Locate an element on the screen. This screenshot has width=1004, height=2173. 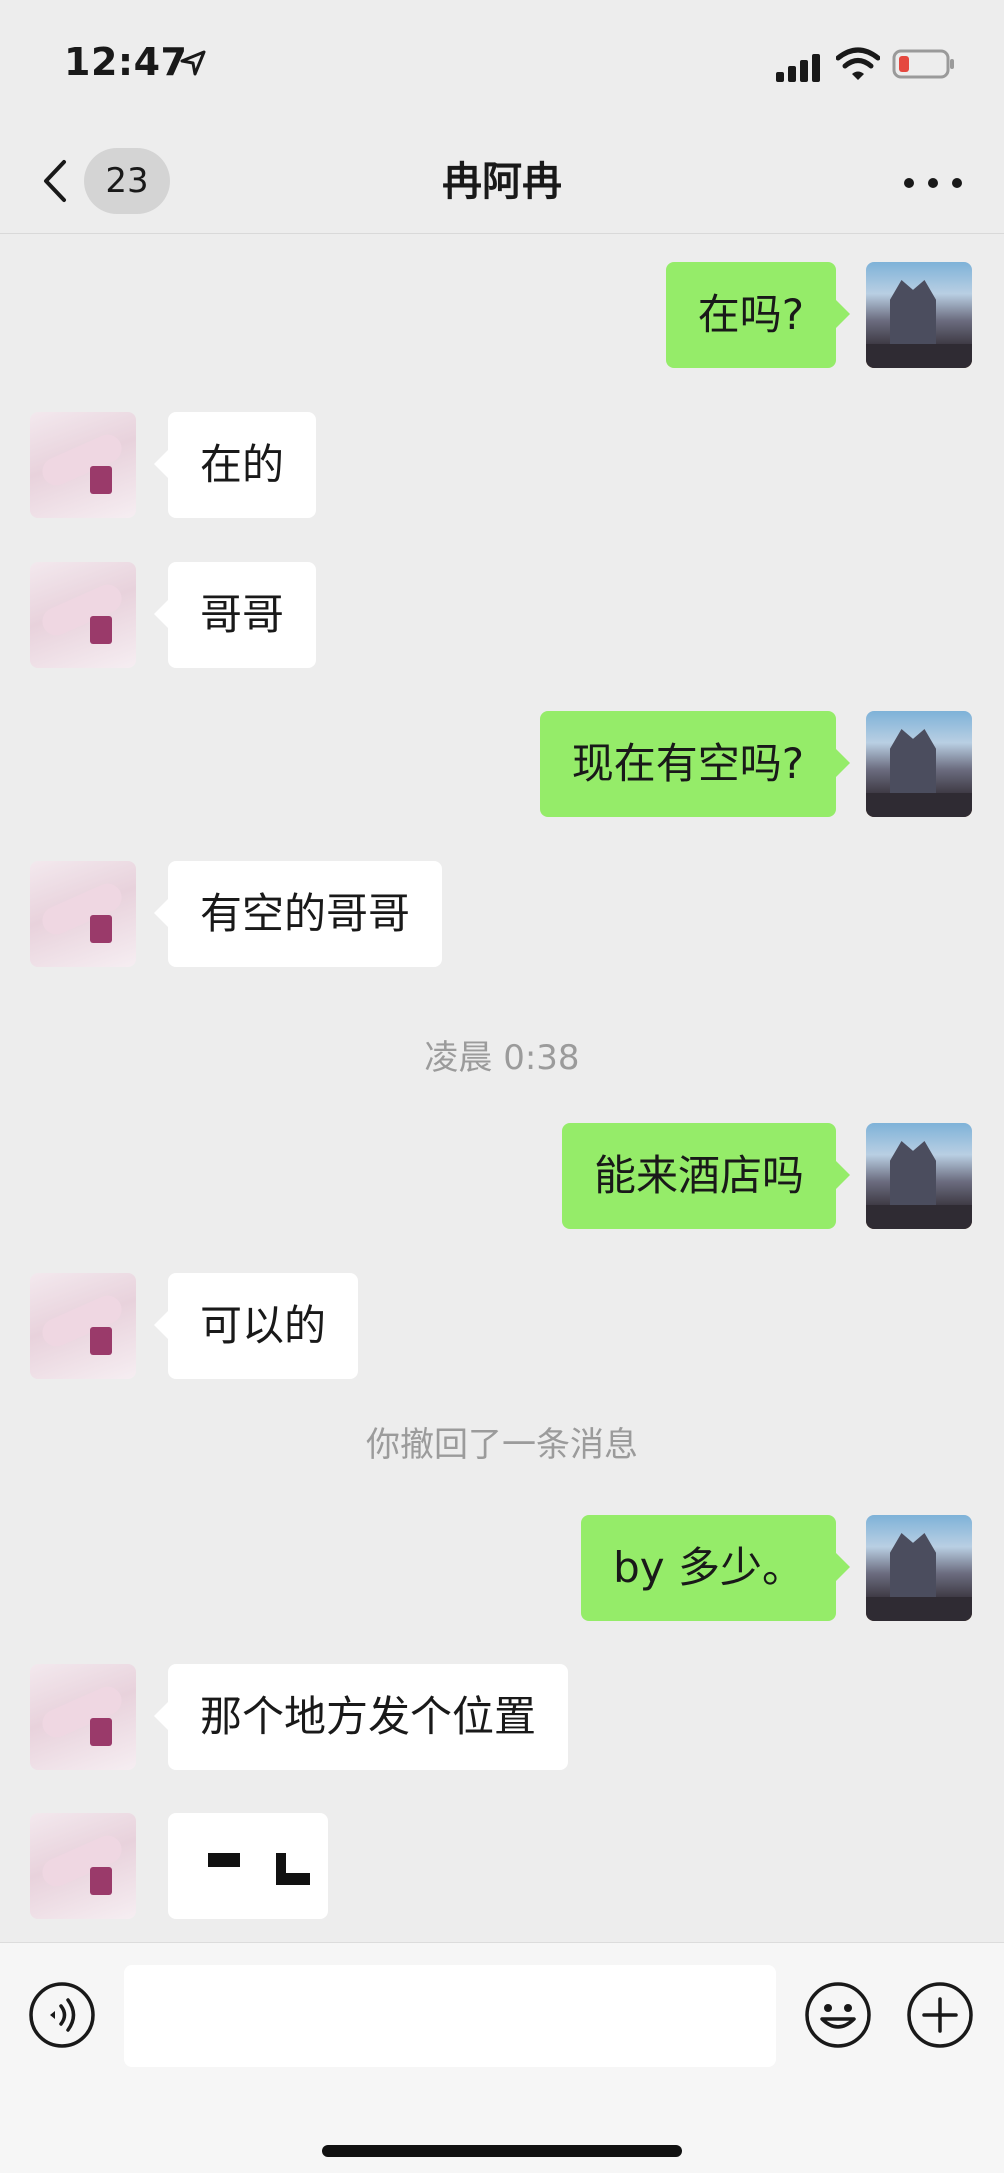
back-button: 23 is located at coordinates (103, 181).